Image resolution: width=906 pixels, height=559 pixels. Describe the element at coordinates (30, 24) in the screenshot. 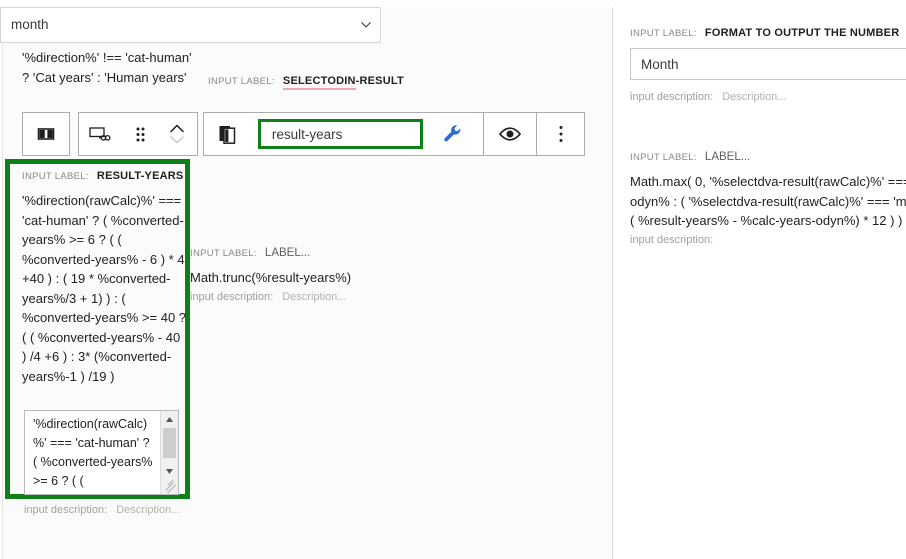

I see `select-value: month` at that location.